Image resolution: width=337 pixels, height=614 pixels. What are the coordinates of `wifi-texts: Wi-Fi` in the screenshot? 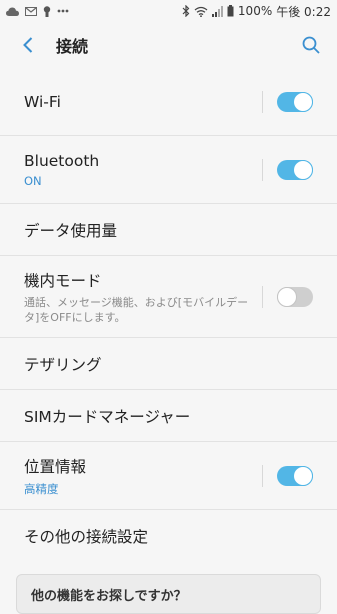 It's located at (42, 102).